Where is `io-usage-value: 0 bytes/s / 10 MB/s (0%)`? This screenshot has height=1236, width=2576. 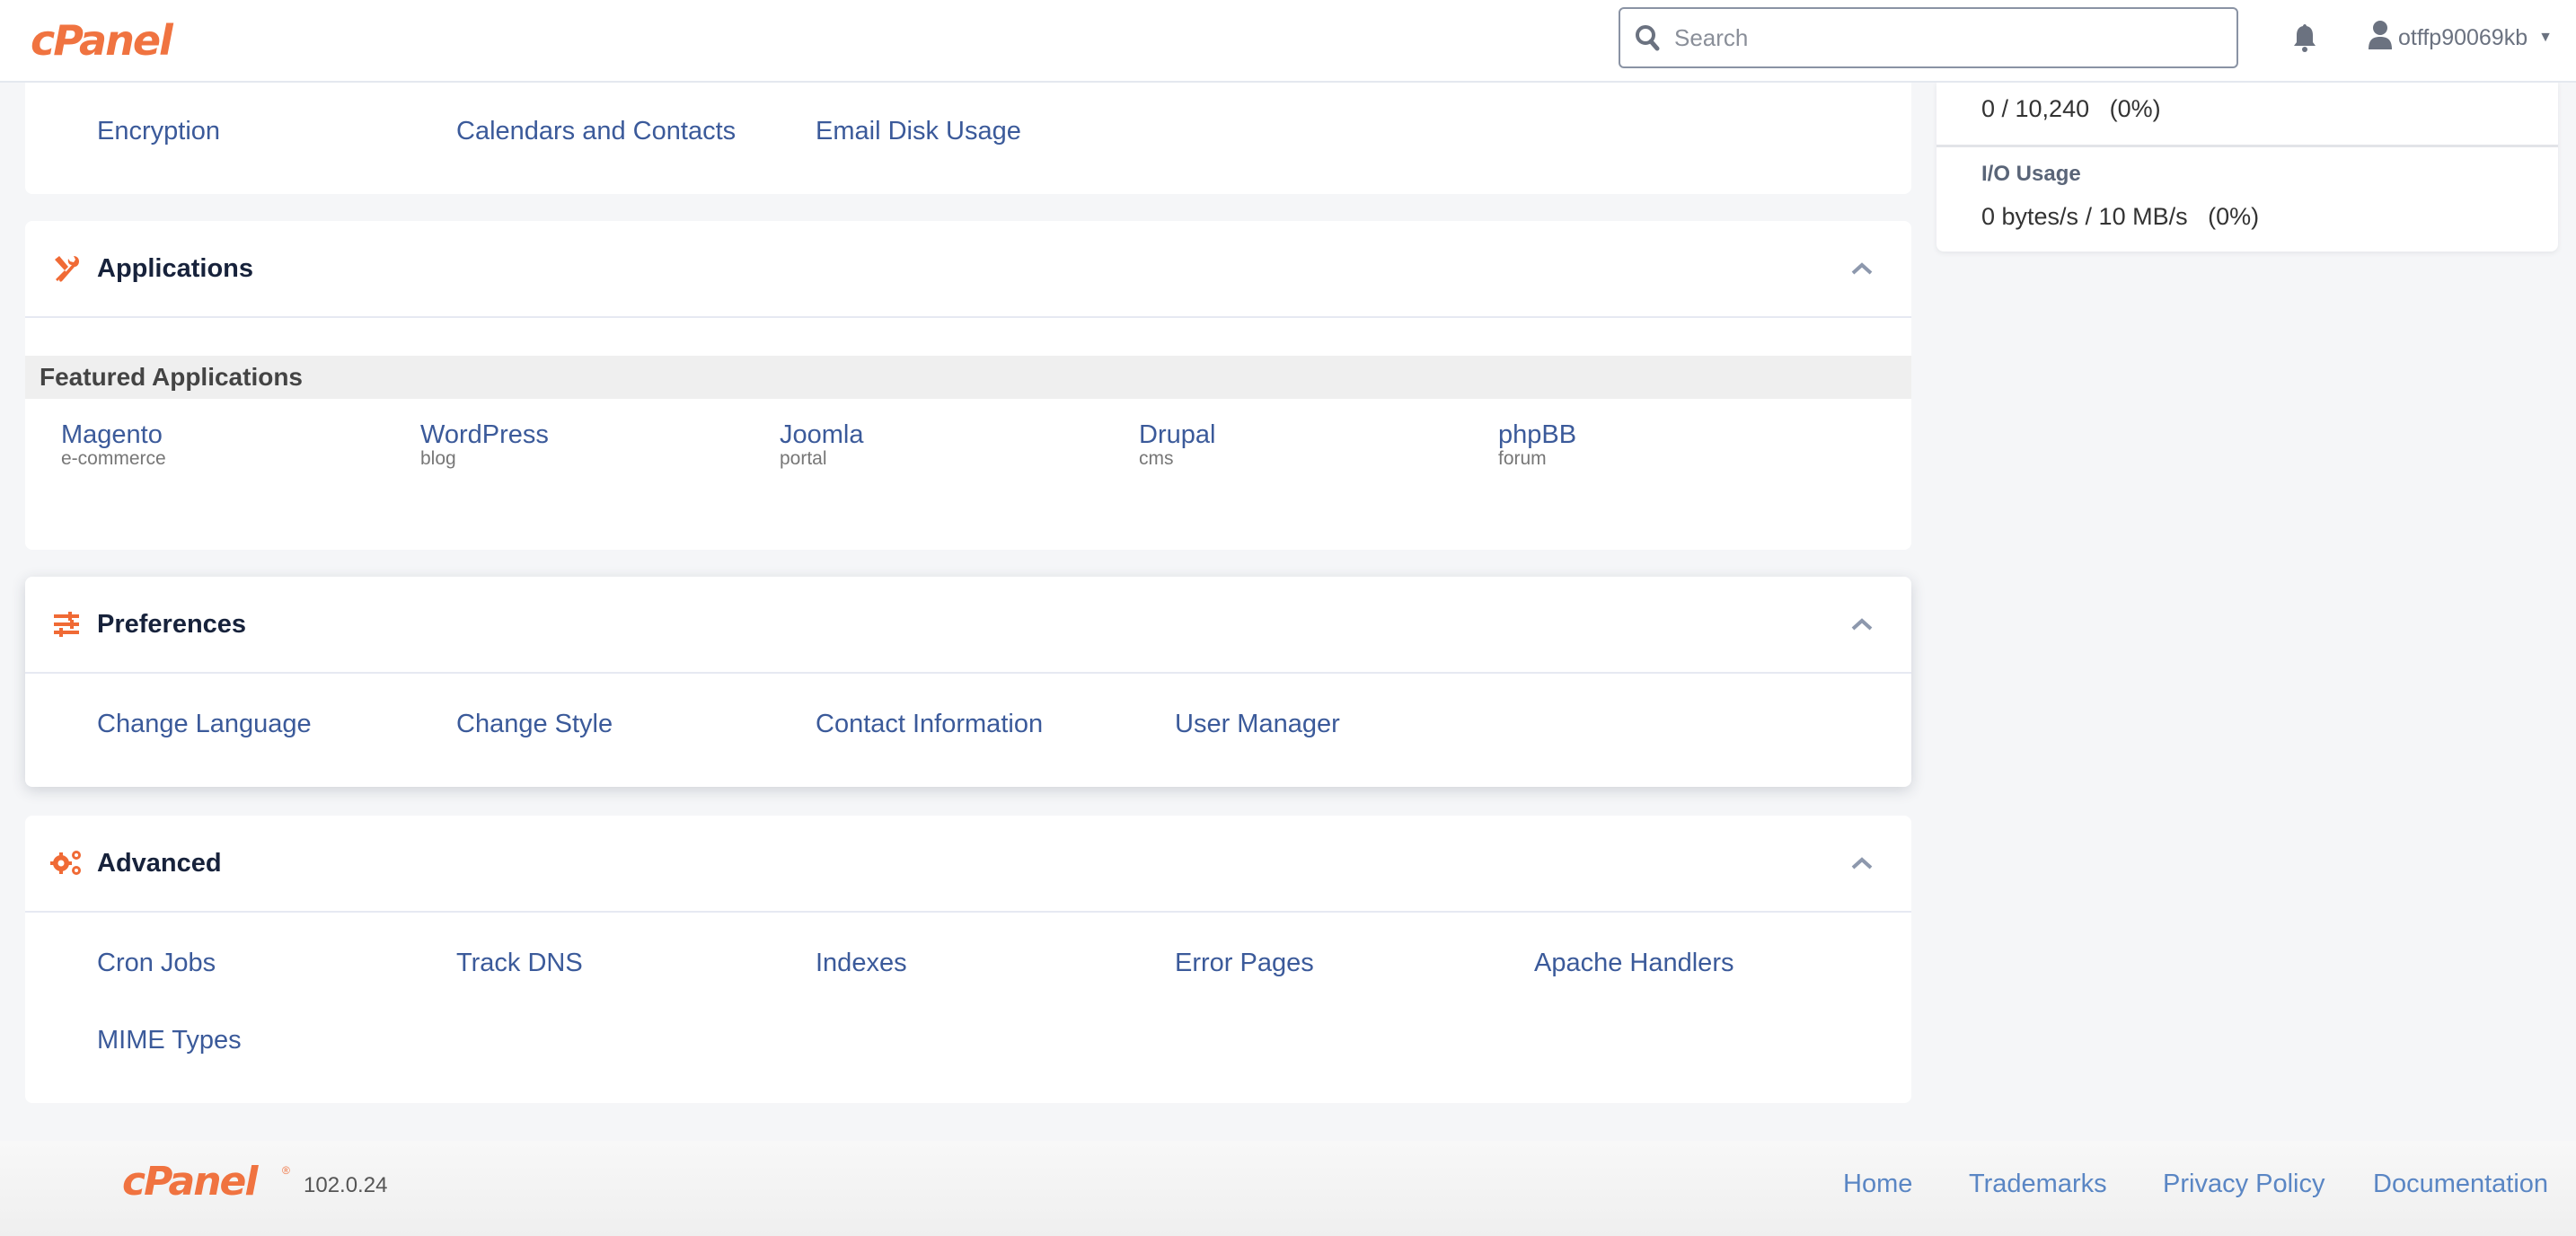 io-usage-value: 0 bytes/s / 10 MB/s (0%) is located at coordinates (2120, 217).